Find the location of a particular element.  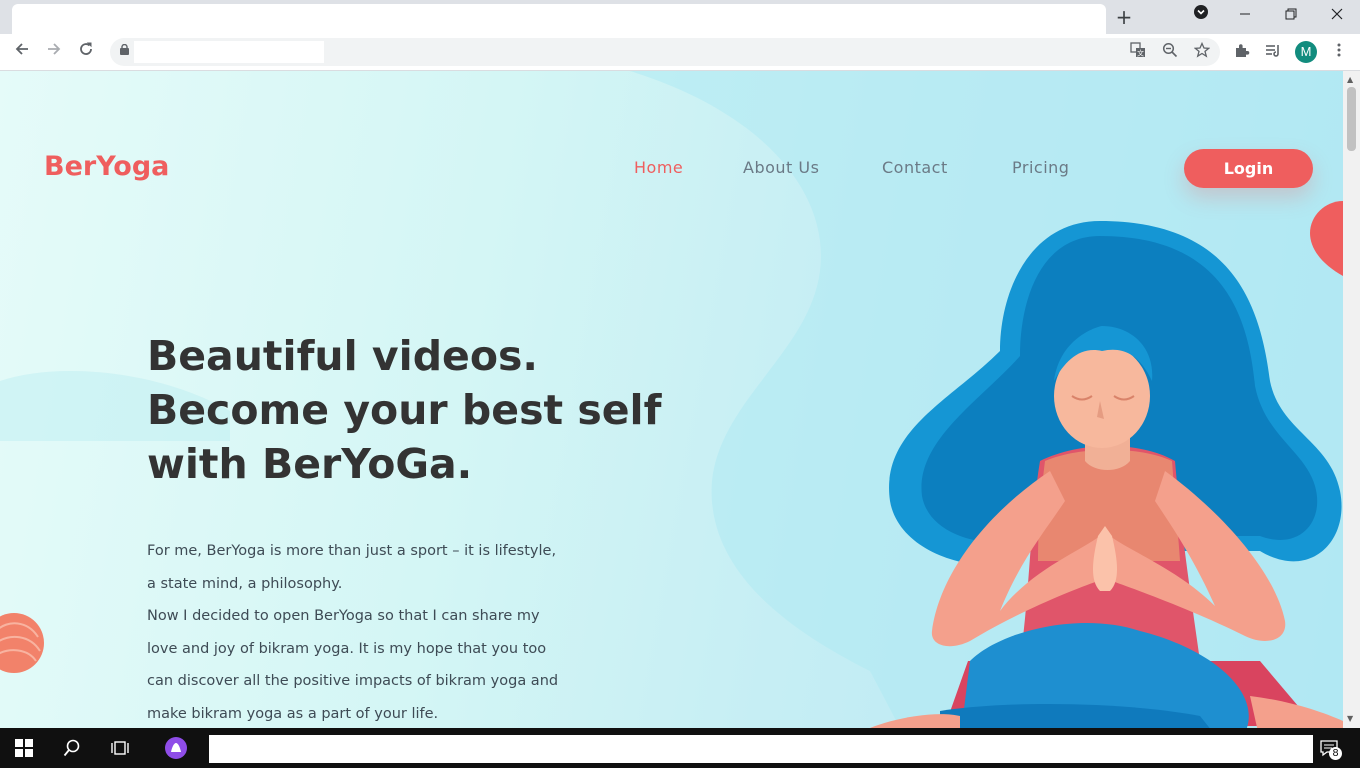

extensions-button is located at coordinates (1242, 53).